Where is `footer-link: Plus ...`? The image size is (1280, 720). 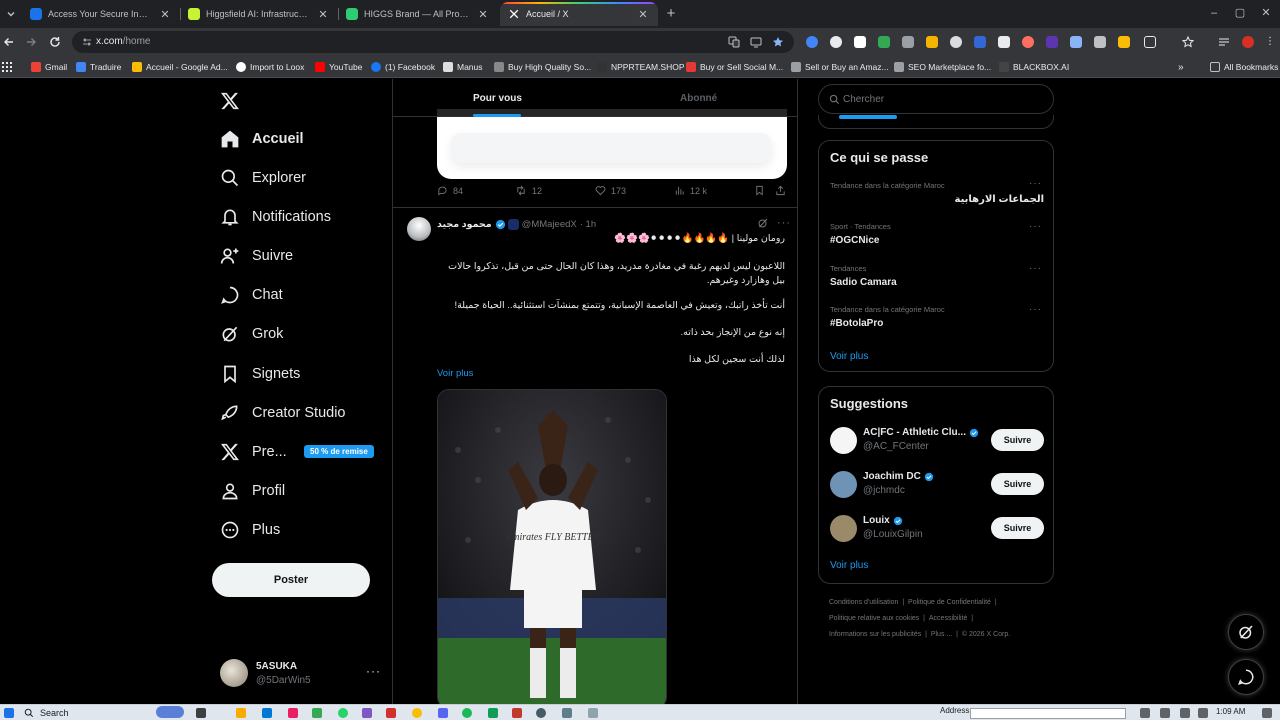 footer-link: Plus ... is located at coordinates (941, 634).